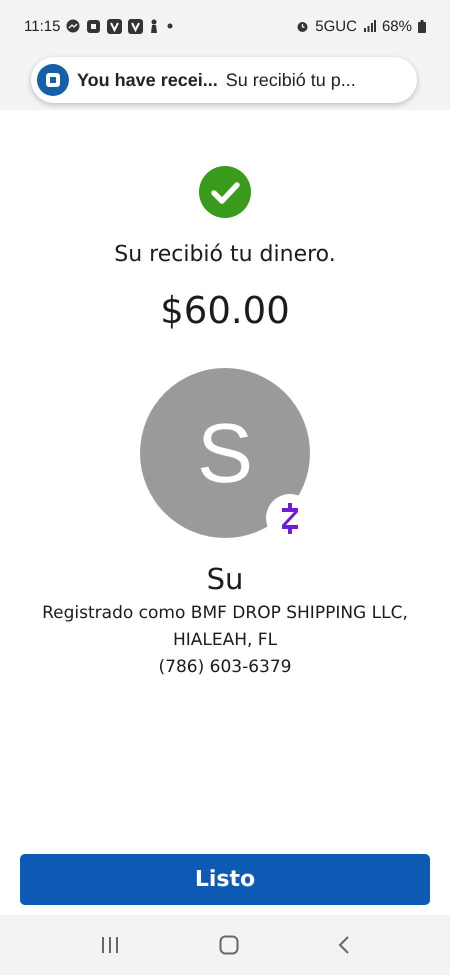 The height and width of the screenshot is (975, 450). What do you see at coordinates (42, 26) in the screenshot?
I see `clock: 11:15` at bounding box center [42, 26].